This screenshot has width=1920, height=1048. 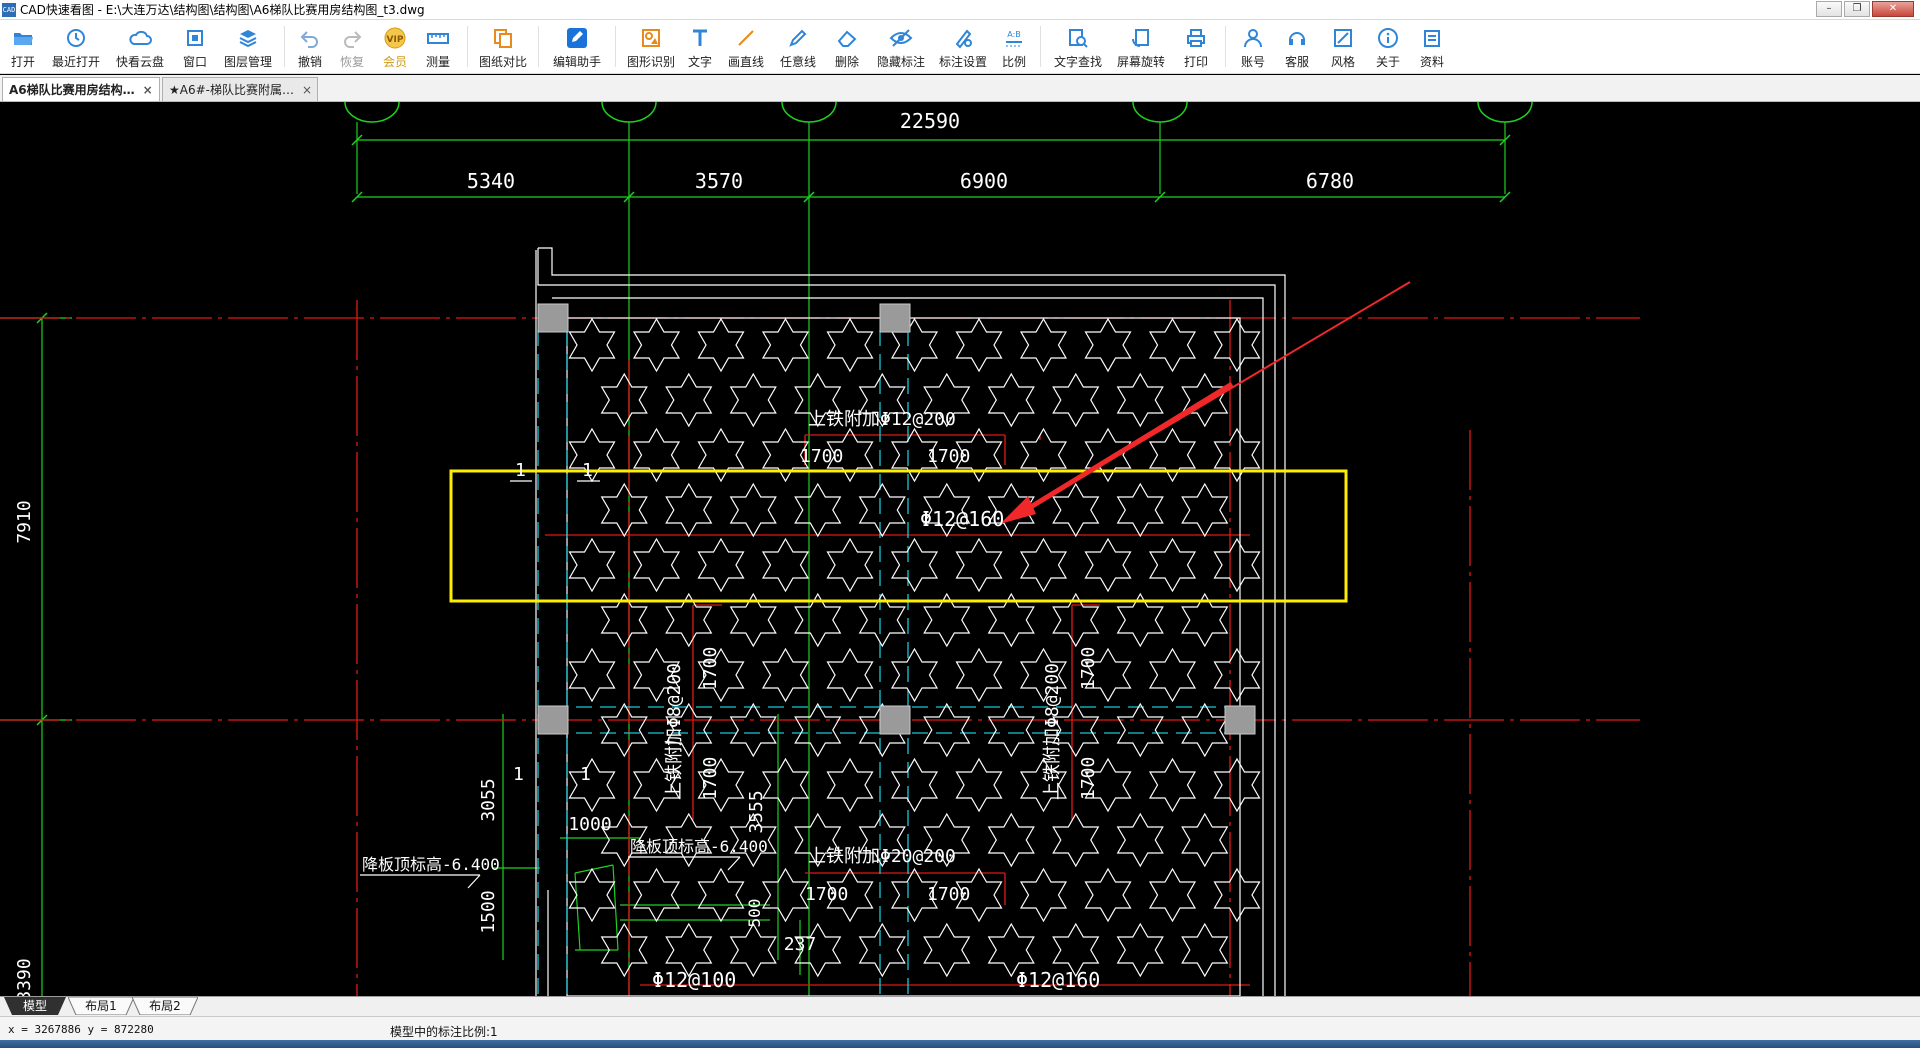 I want to click on pen-icon, so click(x=798, y=38).